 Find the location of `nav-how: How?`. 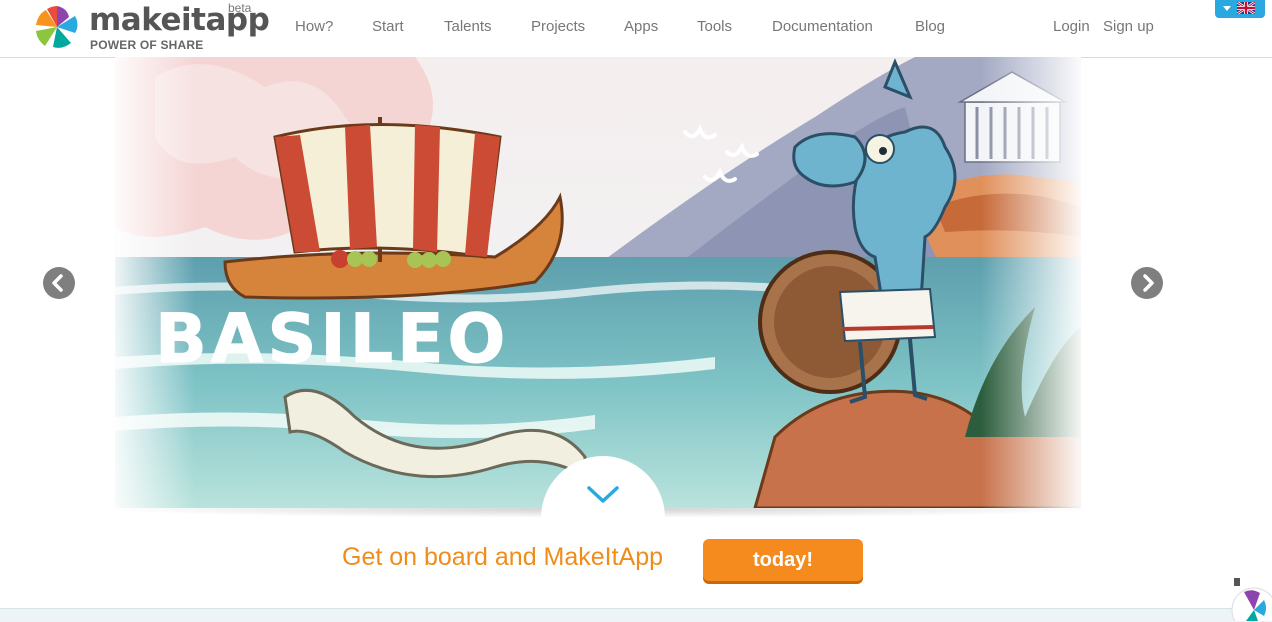

nav-how: How? is located at coordinates (314, 26).